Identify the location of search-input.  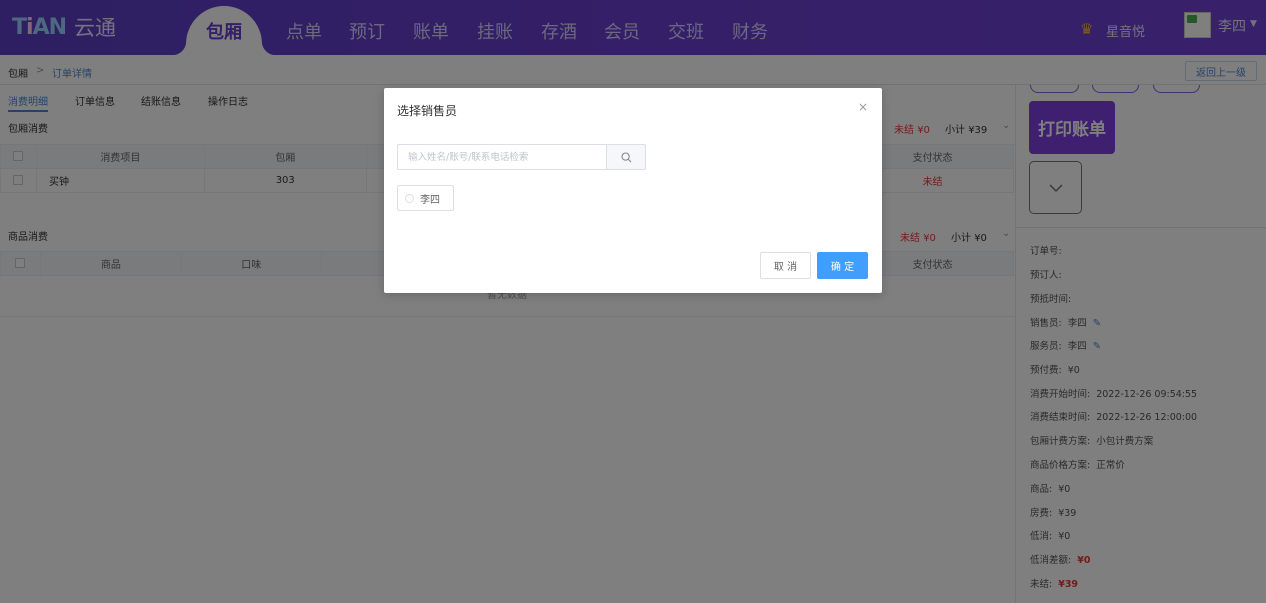
(502, 157).